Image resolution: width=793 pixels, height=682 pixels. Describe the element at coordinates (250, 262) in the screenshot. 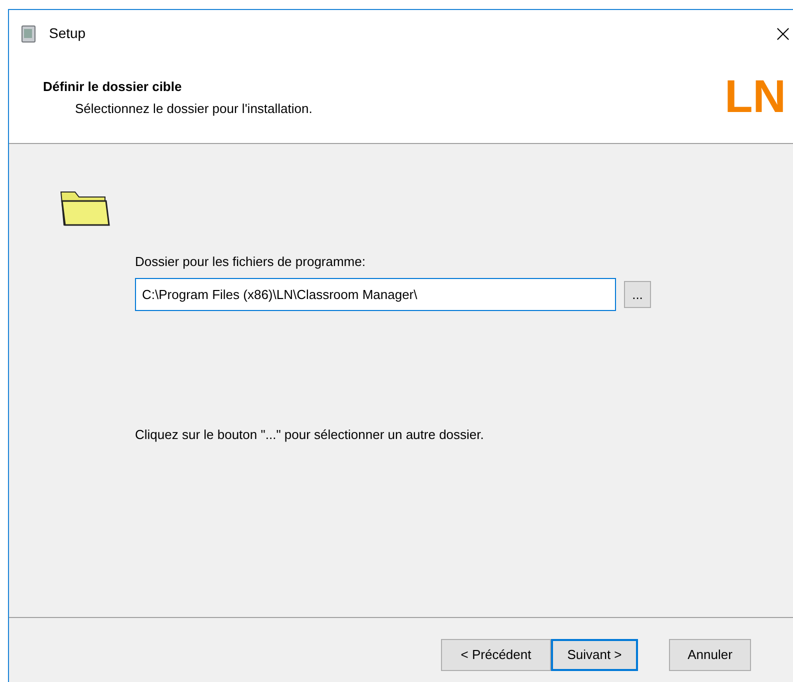

I see `field-label: Dossier pour les fichiers de programme:` at that location.